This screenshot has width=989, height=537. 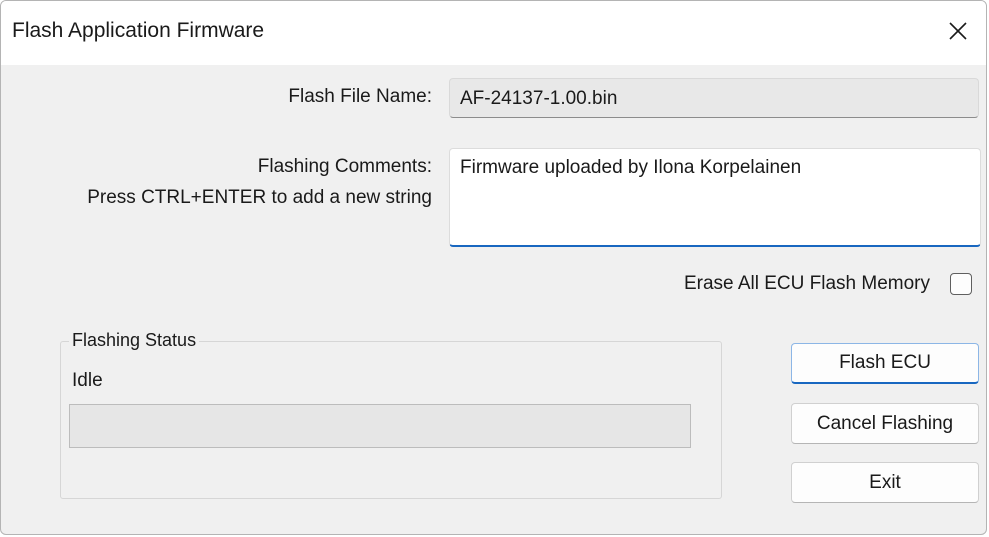 I want to click on flashing-status-title: Flashing Status, so click(x=134, y=340).